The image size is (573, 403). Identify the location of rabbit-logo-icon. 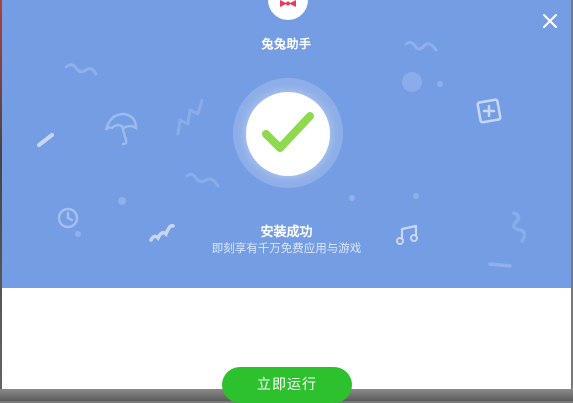
(288, 10).